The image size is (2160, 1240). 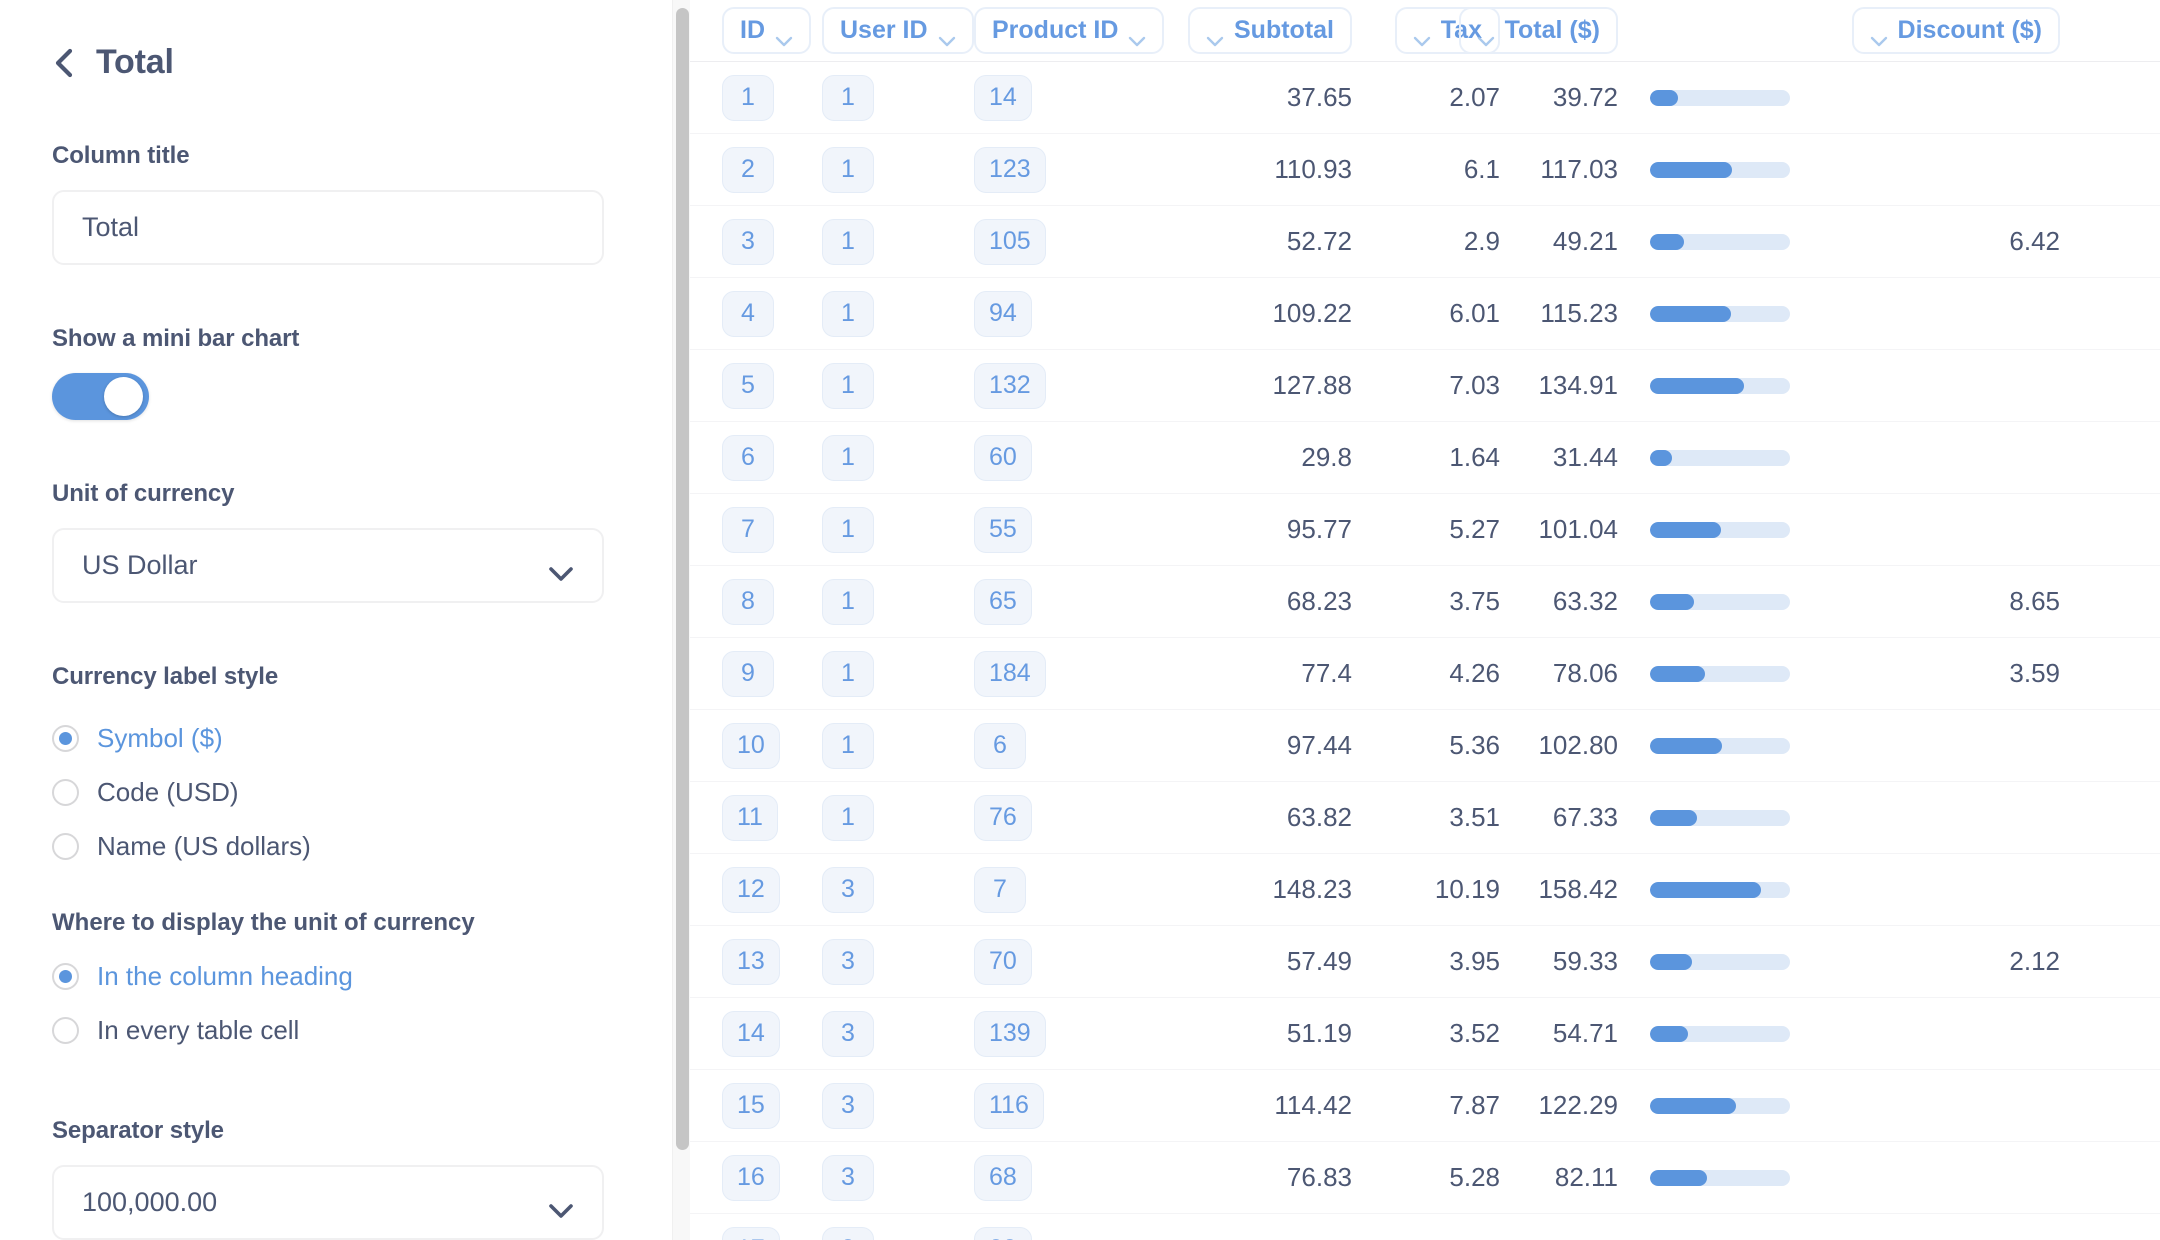 I want to click on table-row: 15 3 116 114.42 7.87 122.29, so click(x=1425, y=1106).